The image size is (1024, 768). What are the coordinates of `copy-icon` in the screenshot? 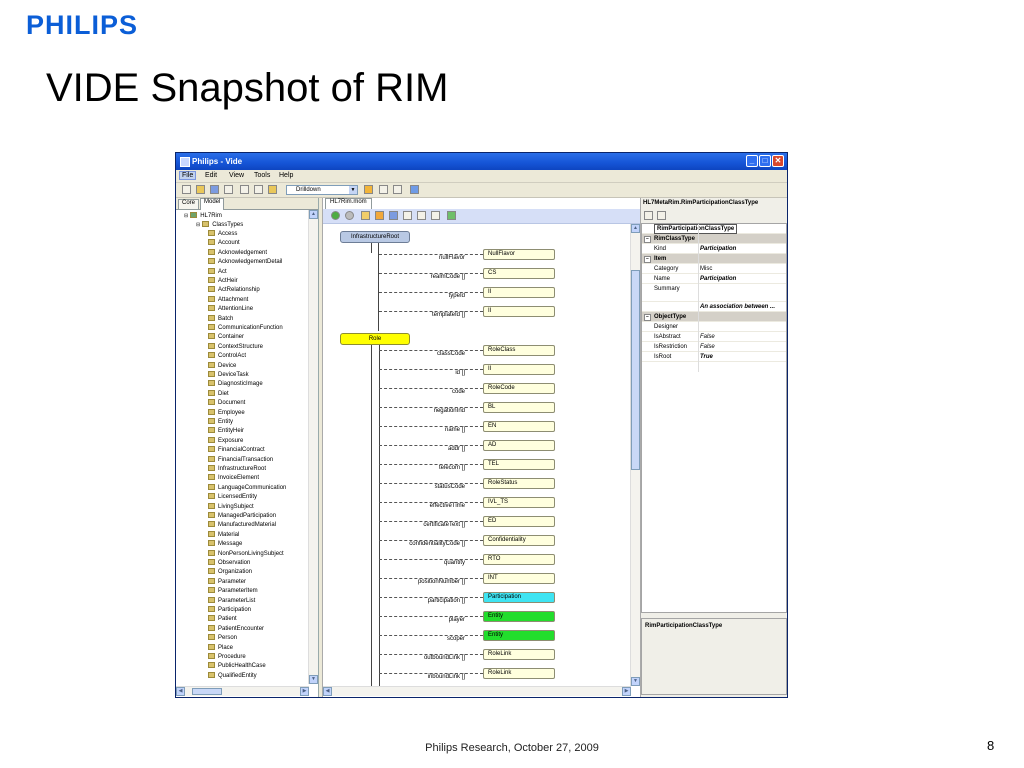 It's located at (258, 189).